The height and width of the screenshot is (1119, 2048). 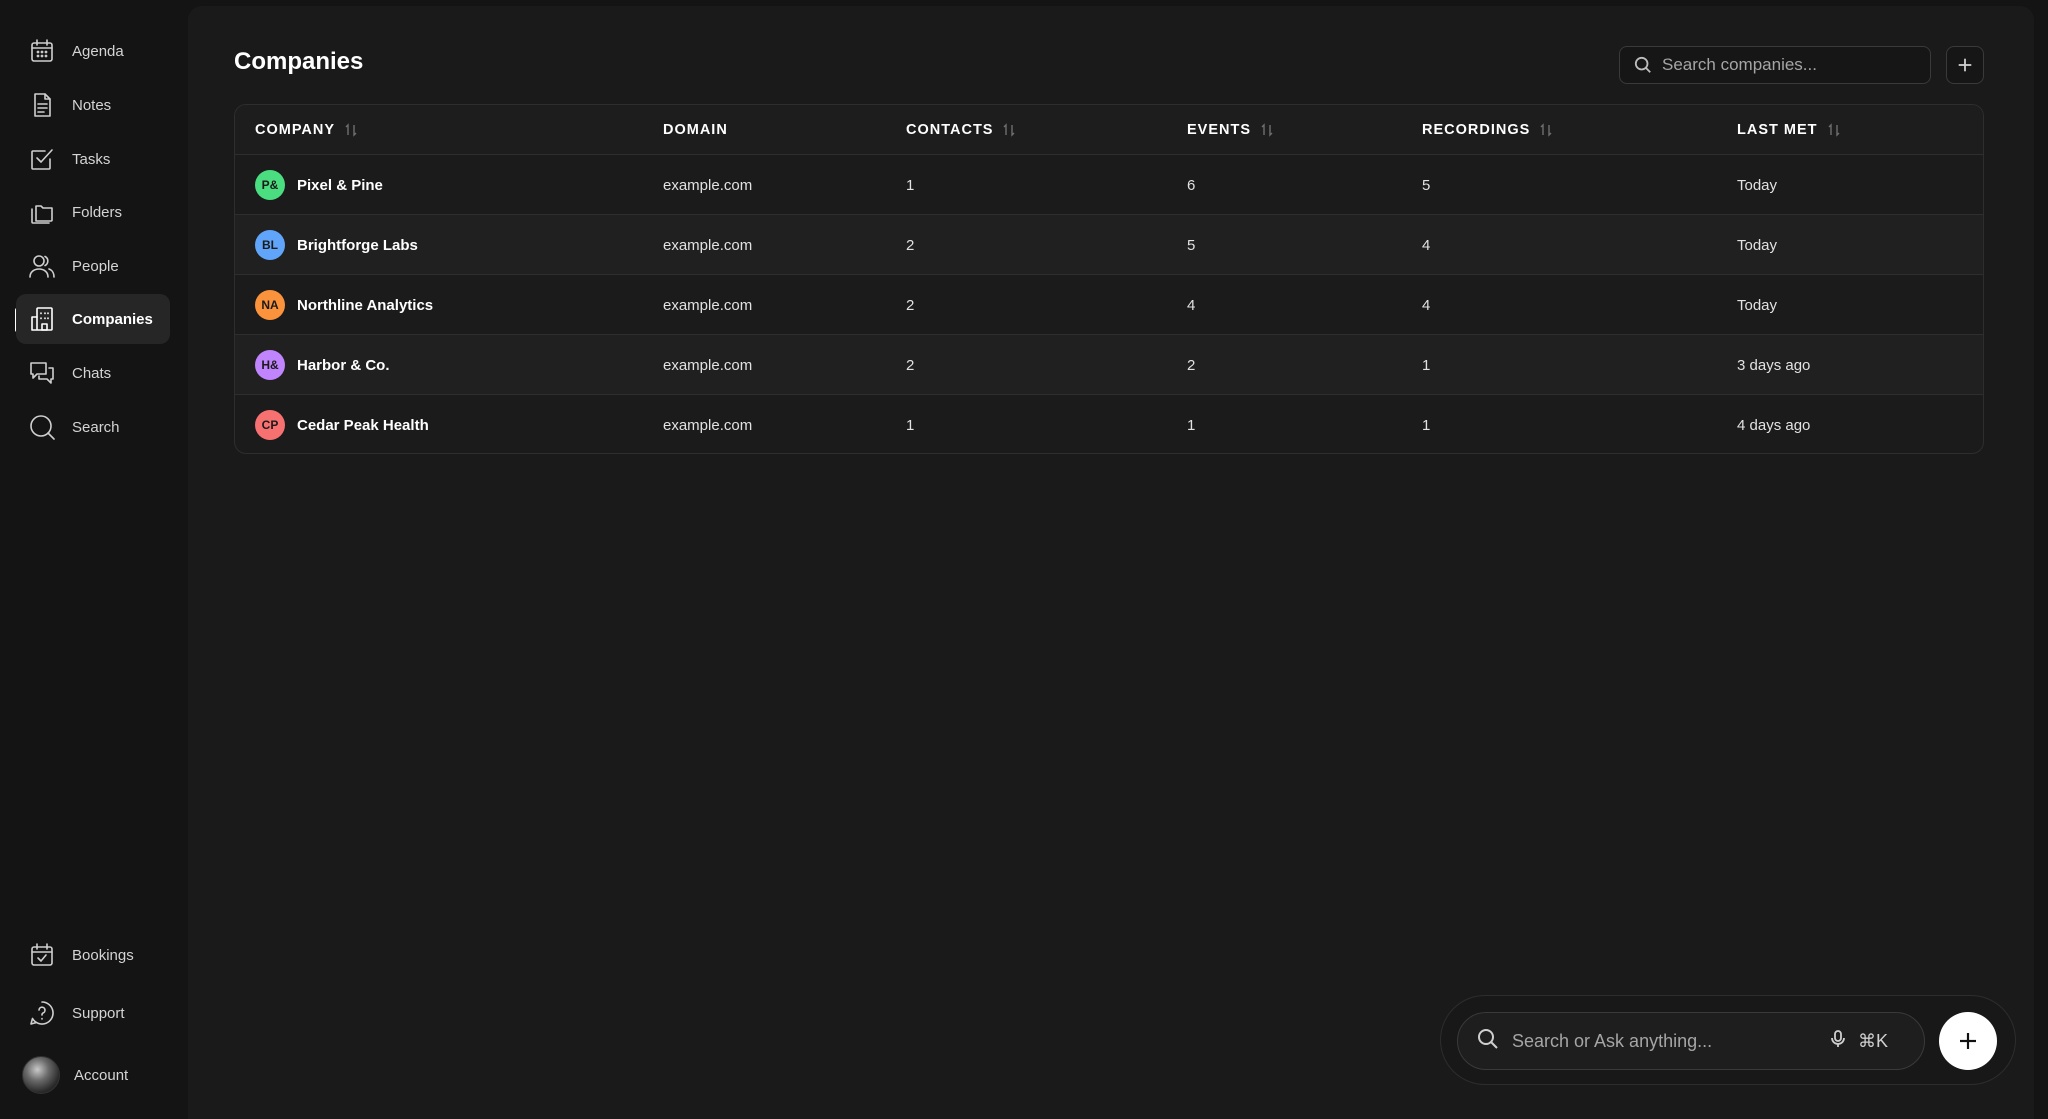 I want to click on company-cell: NA Northline Analytics, so click(x=344, y=305).